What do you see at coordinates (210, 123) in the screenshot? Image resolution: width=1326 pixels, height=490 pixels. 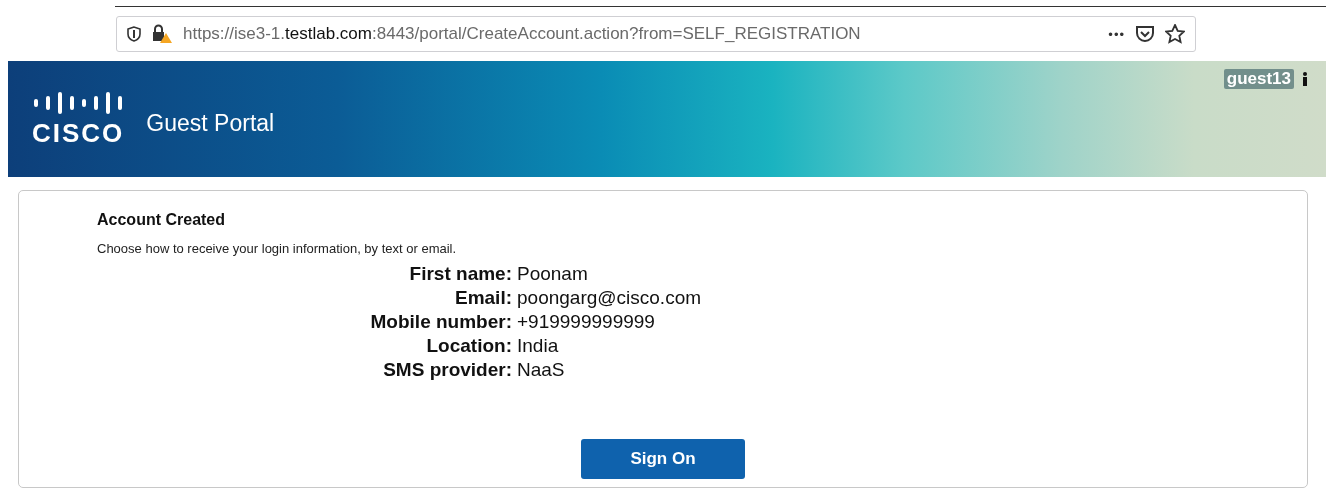 I see `portal-title: Guest Portal` at bounding box center [210, 123].